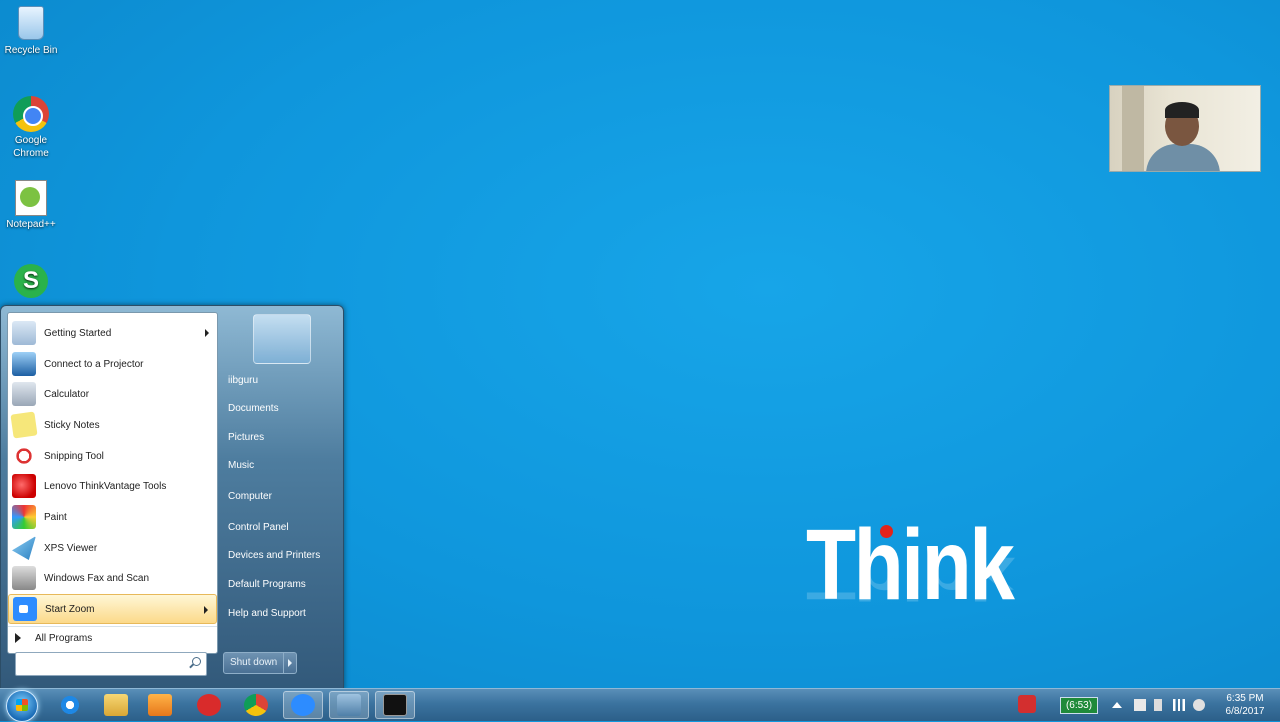  I want to click on start-right-user: iibguru, so click(279, 381).